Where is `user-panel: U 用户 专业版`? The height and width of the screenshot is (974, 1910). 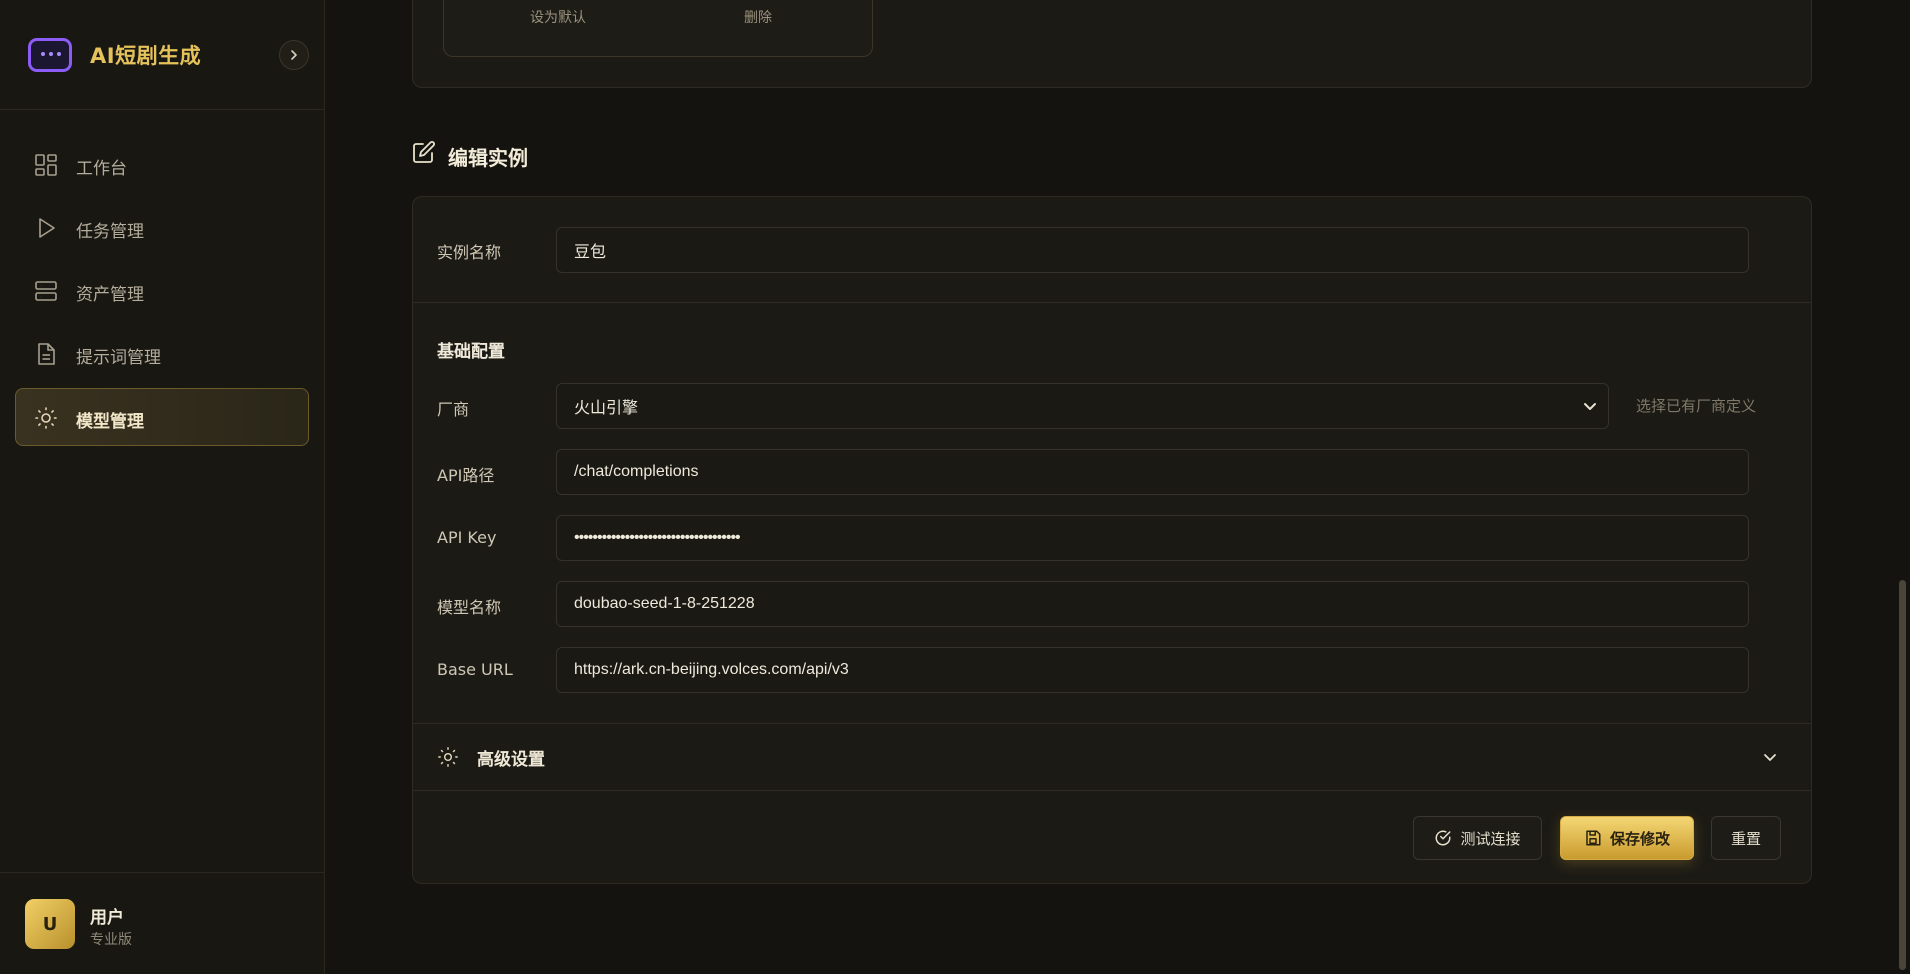 user-panel: U 用户 专业版 is located at coordinates (162, 923).